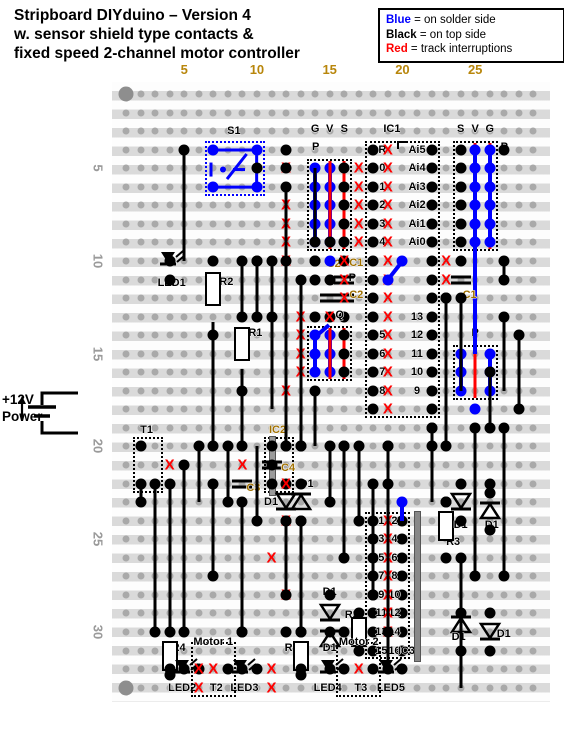  Describe the element at coordinates (475, 409) in the screenshot. I see `solder-node-right` at that location.